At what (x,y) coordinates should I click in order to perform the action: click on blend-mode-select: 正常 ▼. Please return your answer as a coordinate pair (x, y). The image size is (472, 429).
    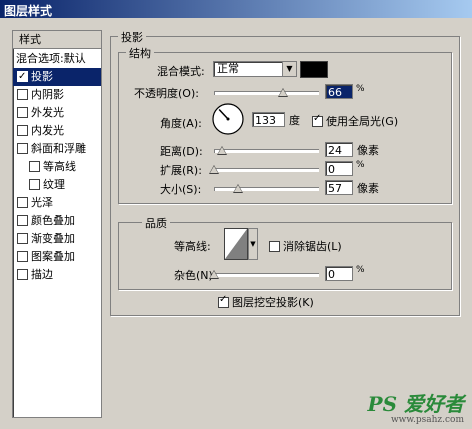
    Looking at the image, I should click on (255, 69).